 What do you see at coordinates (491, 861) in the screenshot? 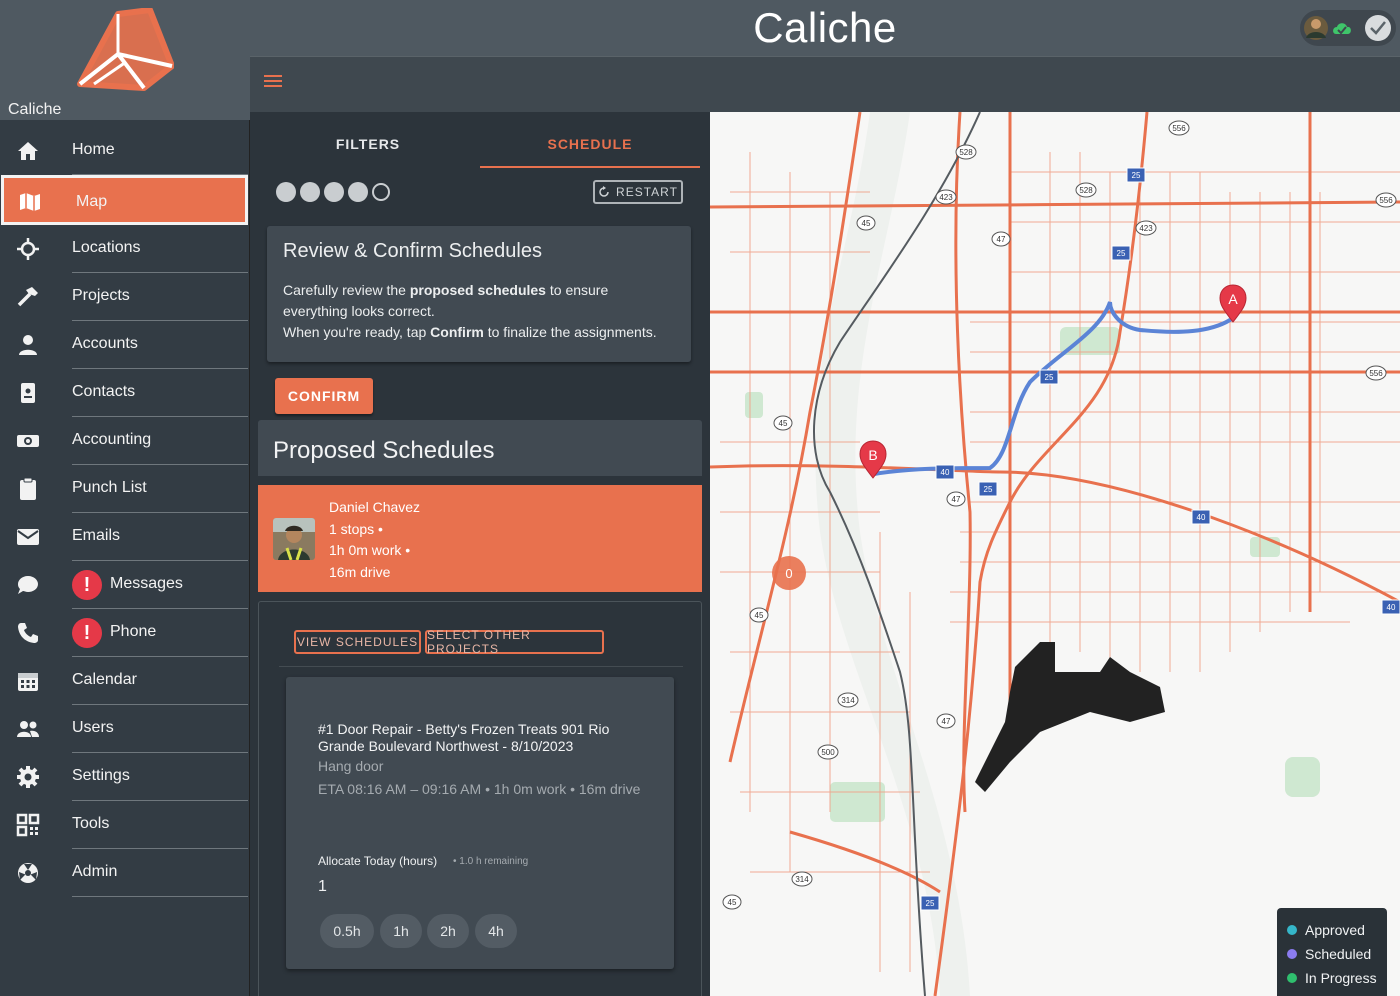
I see `allocate-remaining: • 1.0 h remaining` at bounding box center [491, 861].